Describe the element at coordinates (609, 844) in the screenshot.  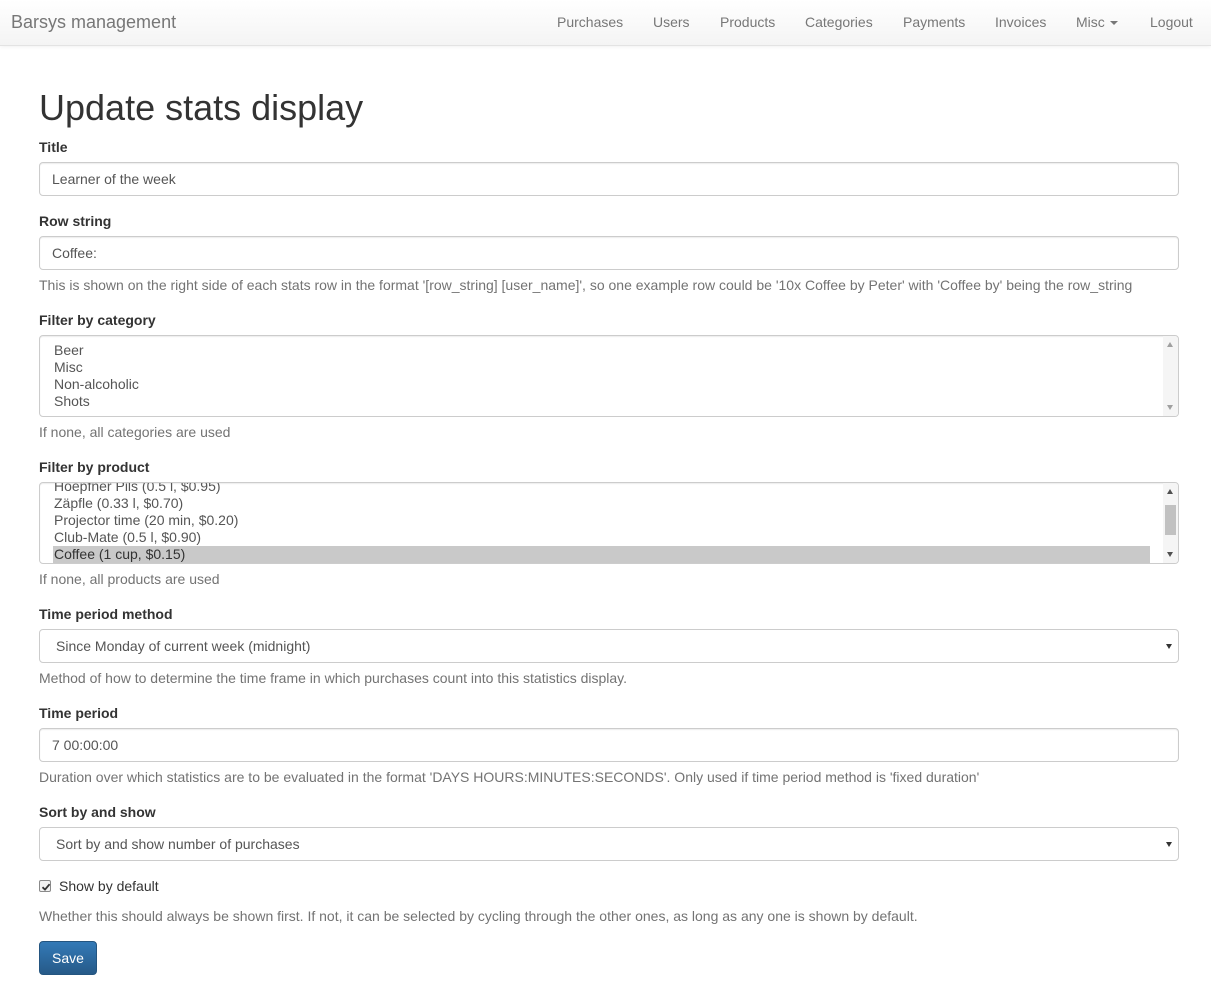
I see `sort-by-select: Sort by and show number of purchases` at that location.